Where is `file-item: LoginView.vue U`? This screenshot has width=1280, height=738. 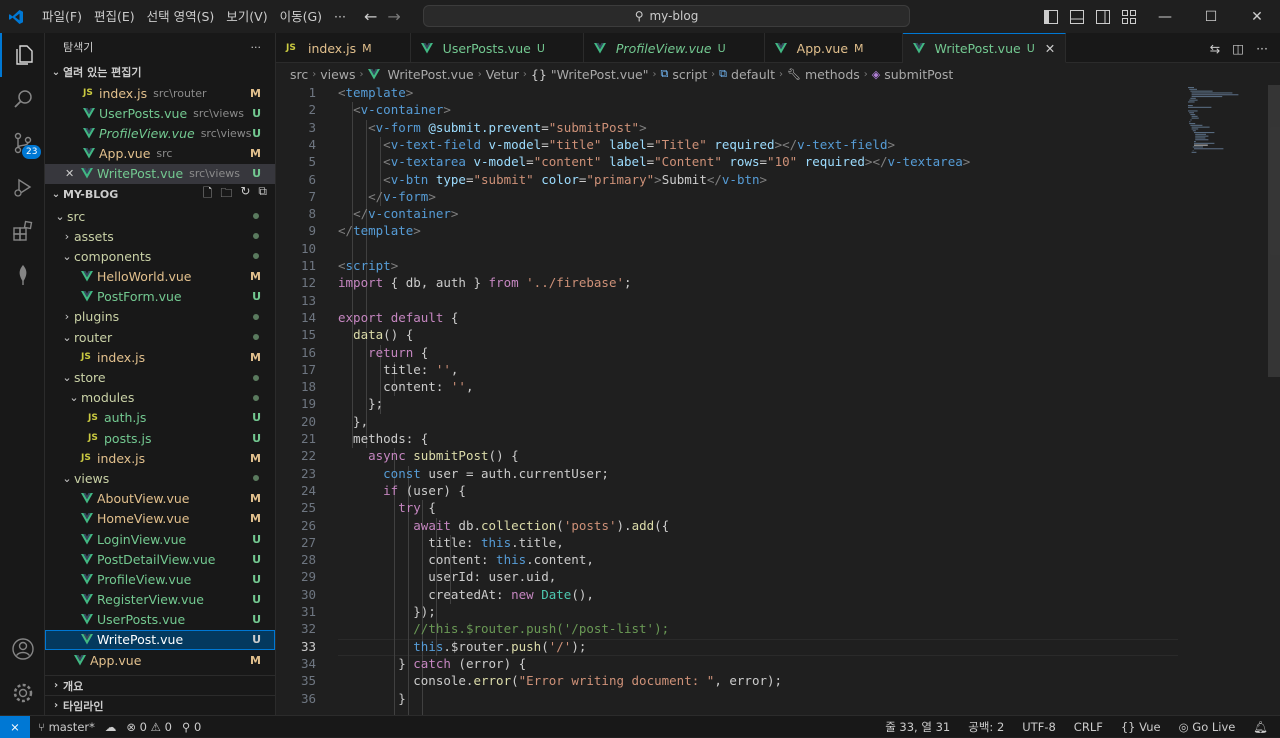
file-item: LoginView.vue U is located at coordinates (160, 539).